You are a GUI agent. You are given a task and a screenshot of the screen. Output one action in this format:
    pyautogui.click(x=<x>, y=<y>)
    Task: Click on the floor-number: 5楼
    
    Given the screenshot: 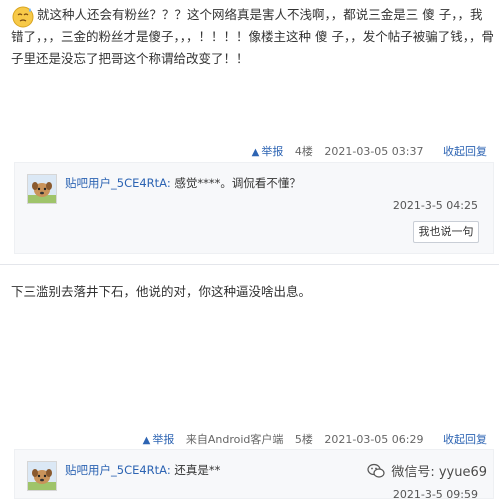 What is the action you would take?
    pyautogui.click(x=303, y=439)
    